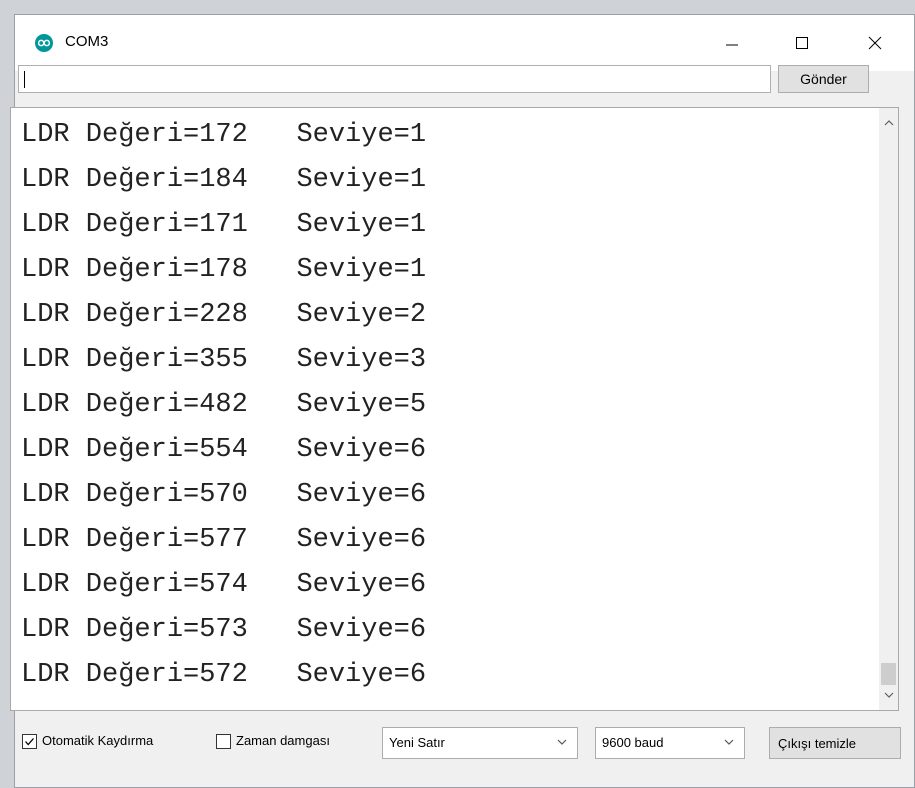 The height and width of the screenshot is (788, 915). What do you see at coordinates (87, 41) in the screenshot?
I see `window-title: COM3` at bounding box center [87, 41].